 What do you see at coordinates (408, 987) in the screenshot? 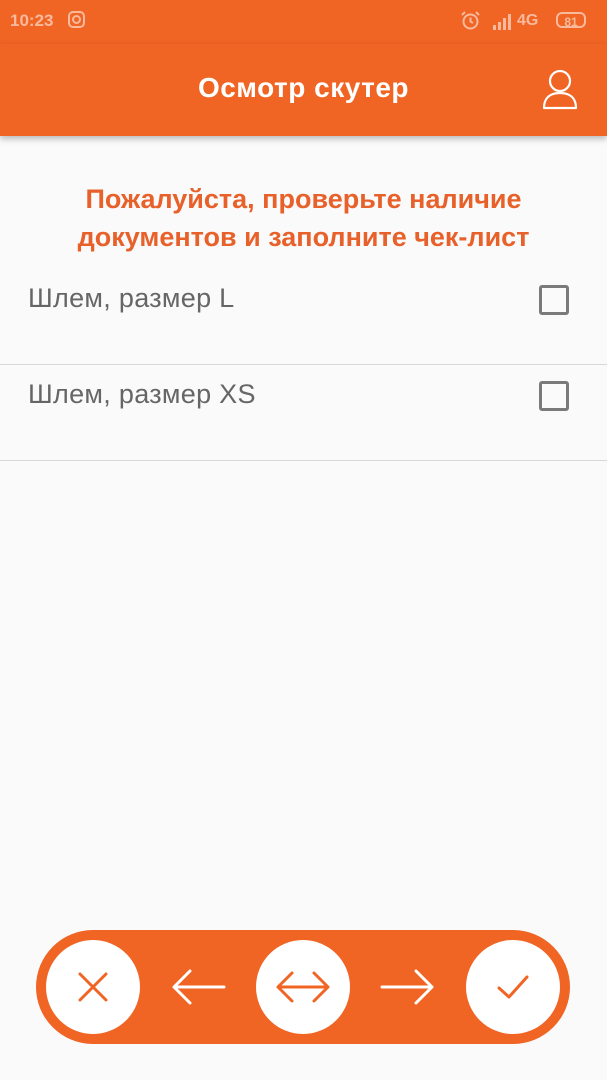
I see `arrow-right-icon` at bounding box center [408, 987].